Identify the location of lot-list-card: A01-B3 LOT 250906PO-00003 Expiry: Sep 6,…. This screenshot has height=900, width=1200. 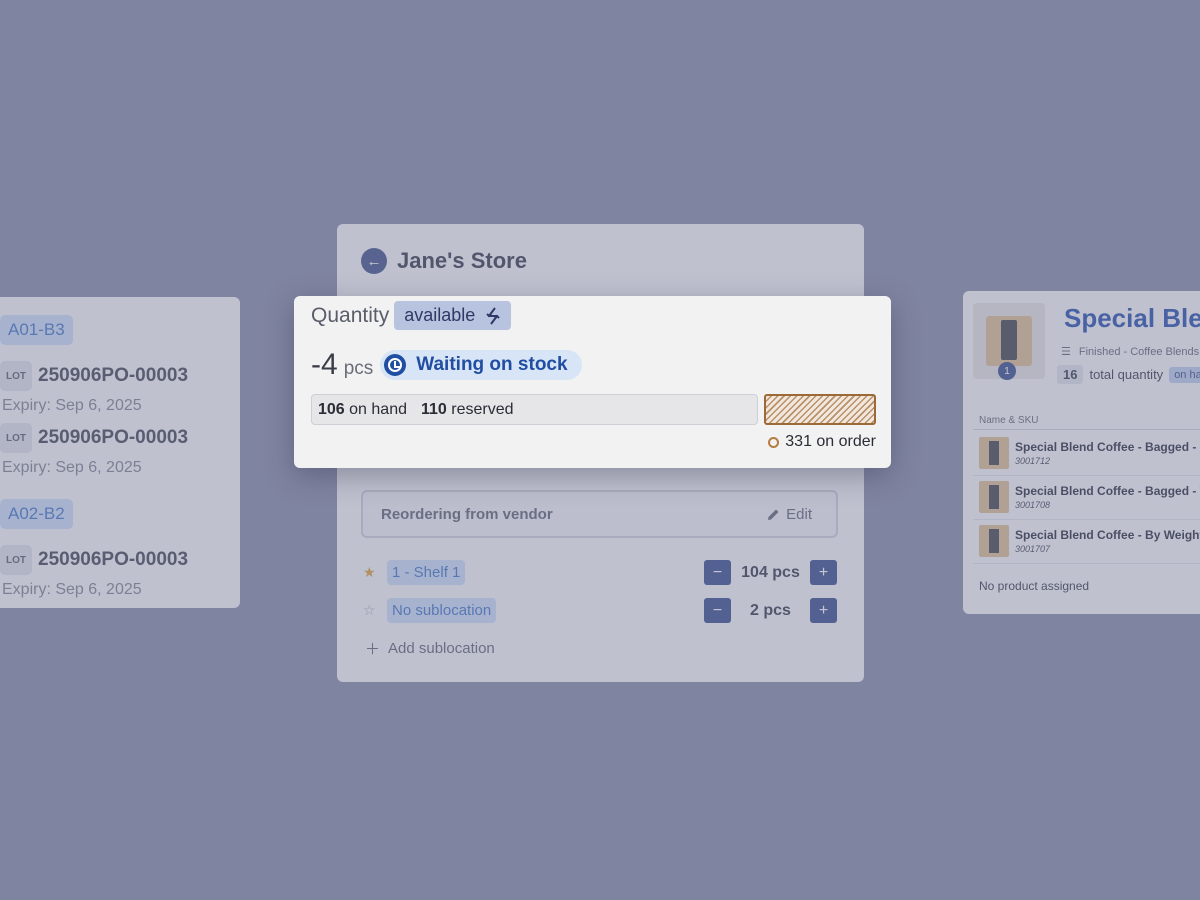
(120, 452).